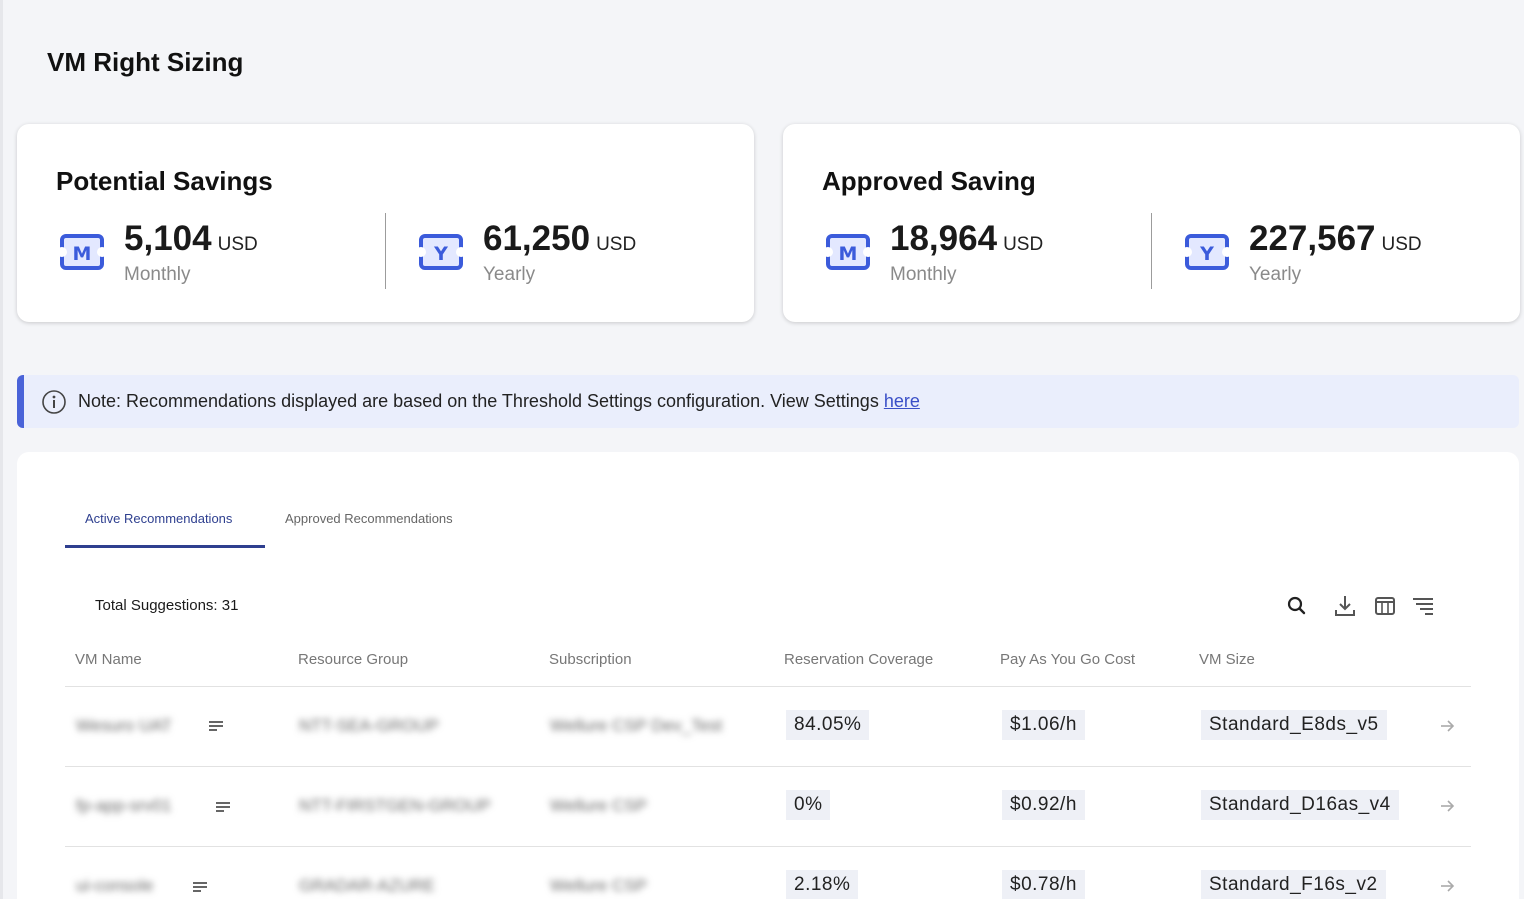  I want to click on resource-group-cell: GRADAR-AZURE, so click(367, 885).